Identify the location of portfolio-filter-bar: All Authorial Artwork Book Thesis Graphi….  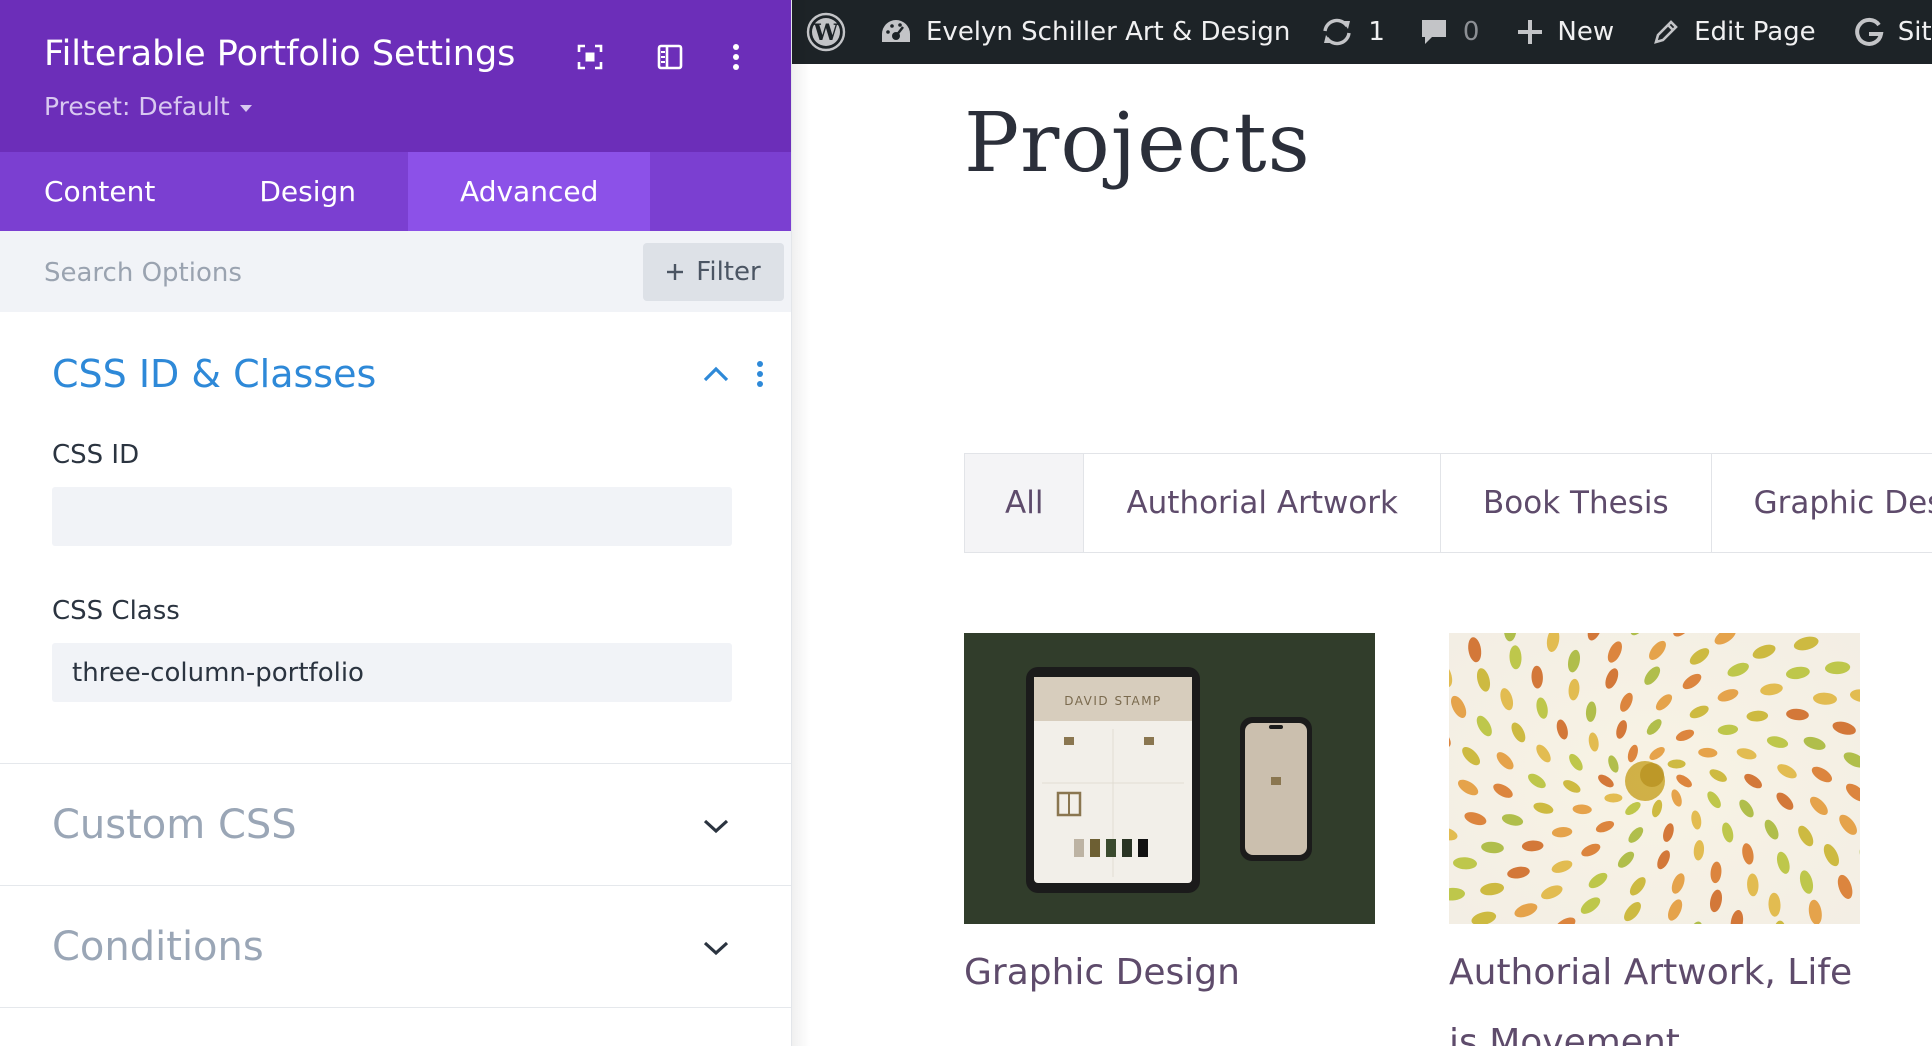
(1448, 503).